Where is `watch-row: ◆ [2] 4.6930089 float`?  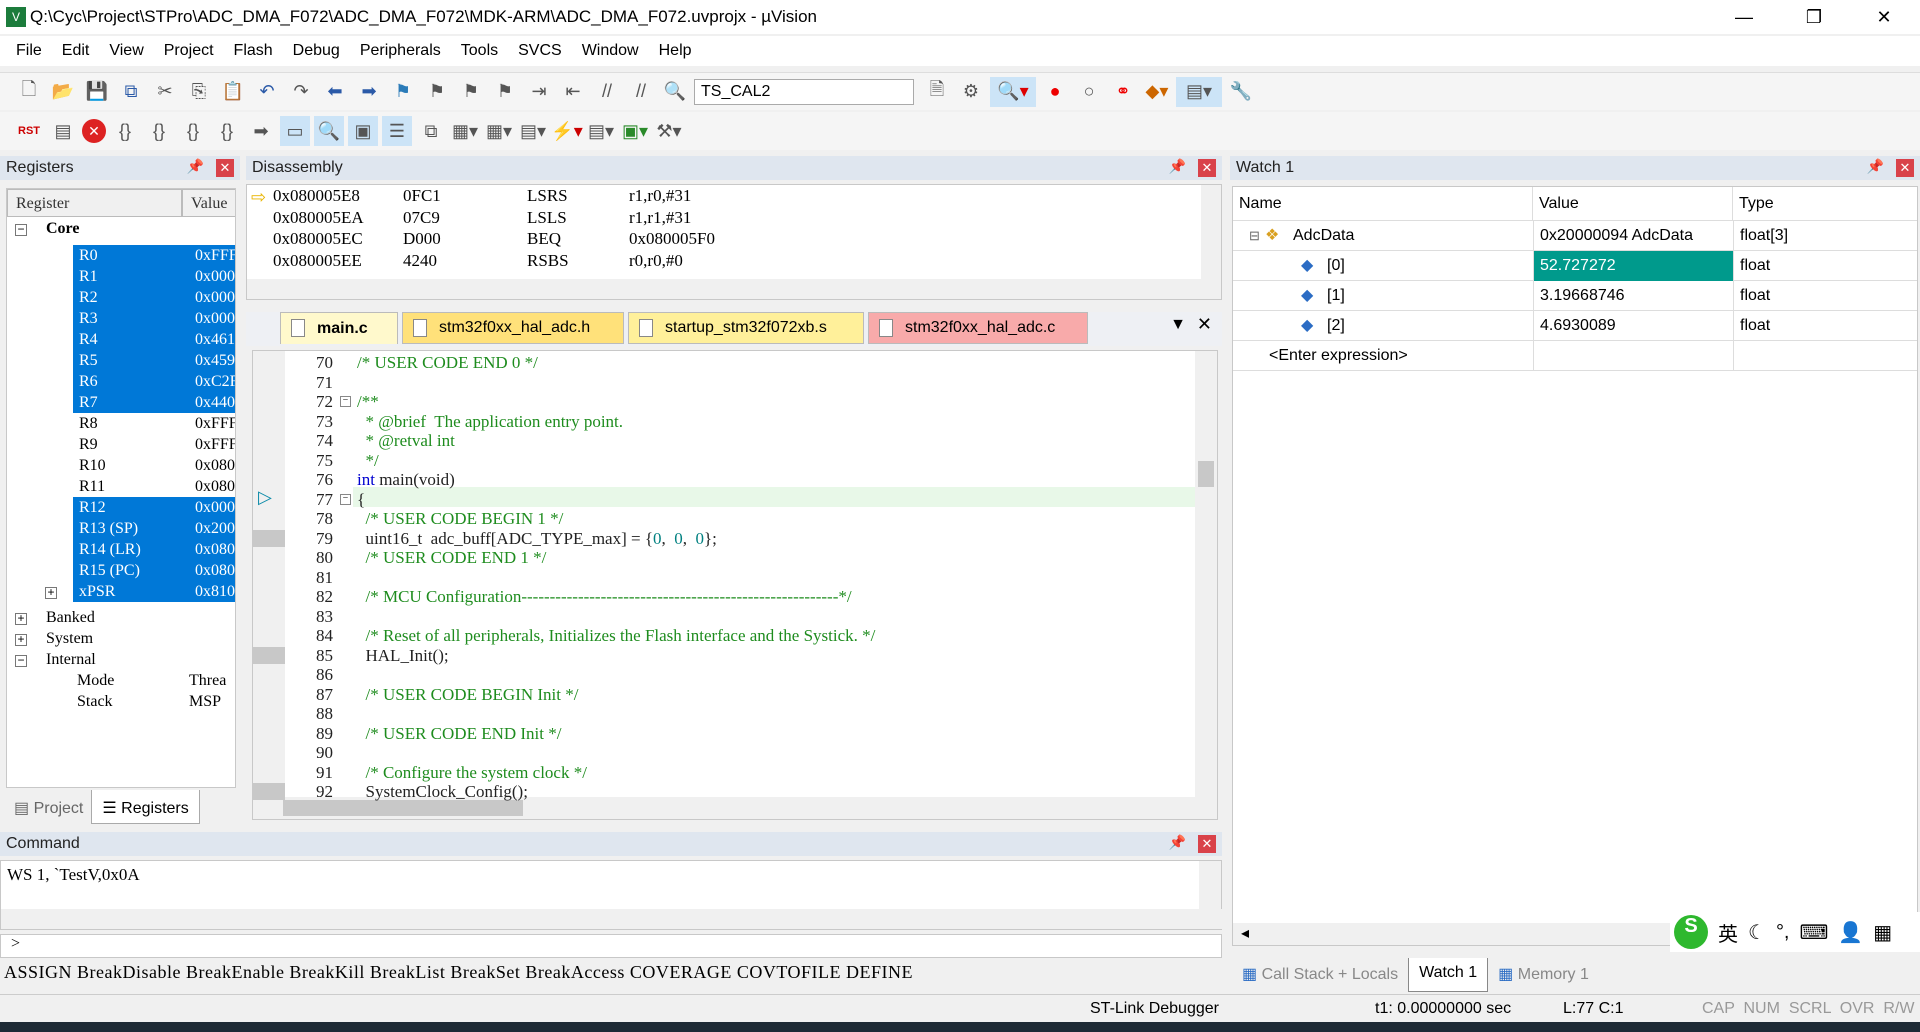 watch-row: ◆ [2] 4.6930089 float is located at coordinates (1575, 326).